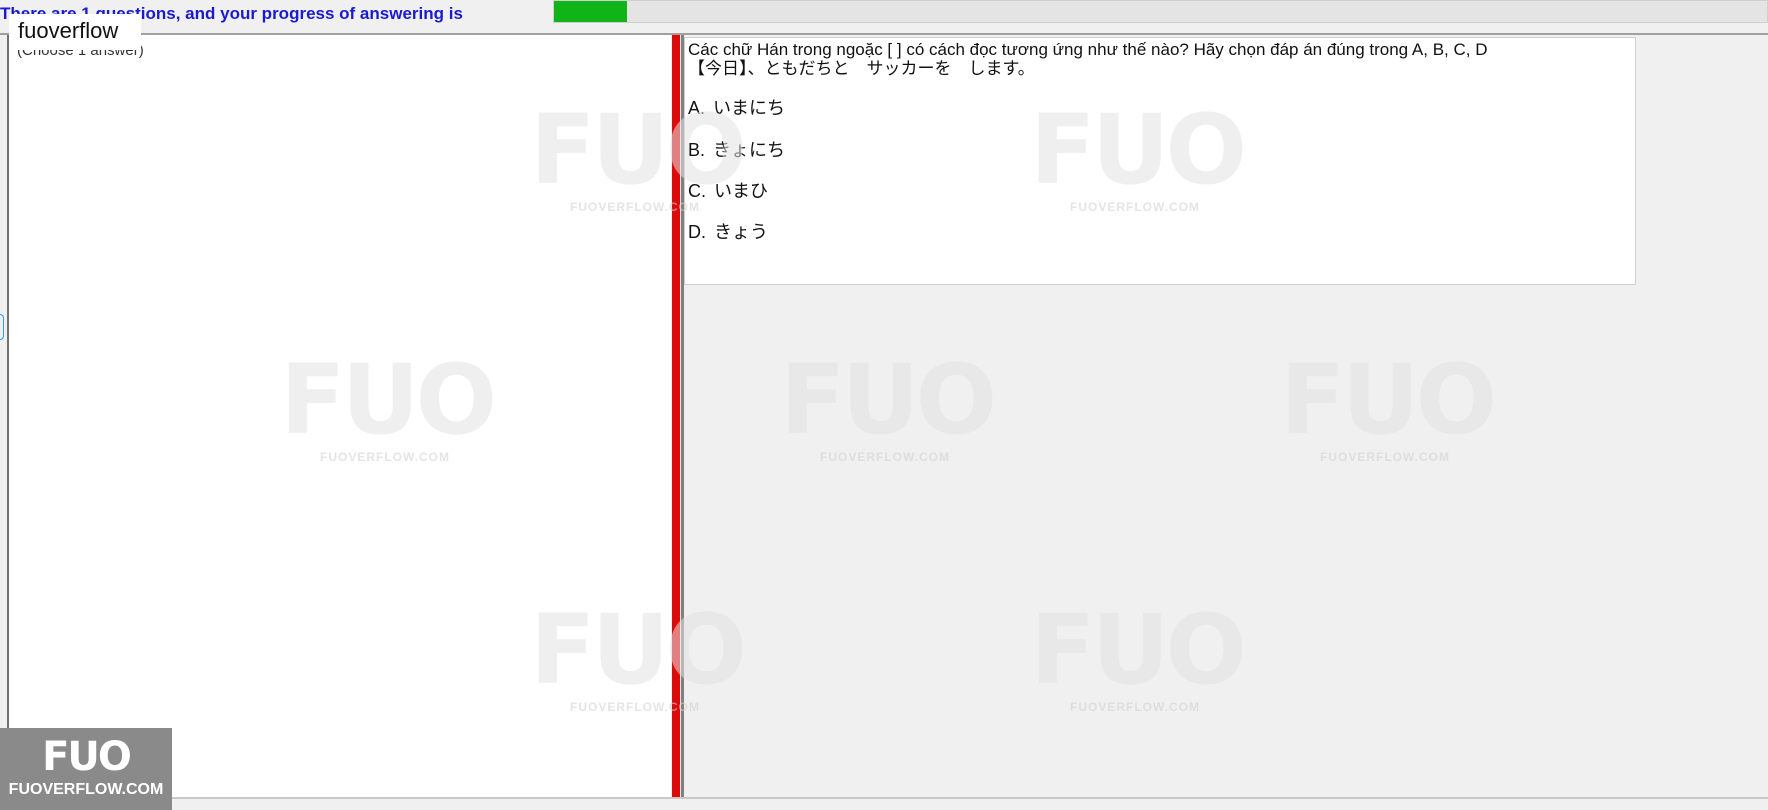  I want to click on panel-splitter, so click(676, 416).